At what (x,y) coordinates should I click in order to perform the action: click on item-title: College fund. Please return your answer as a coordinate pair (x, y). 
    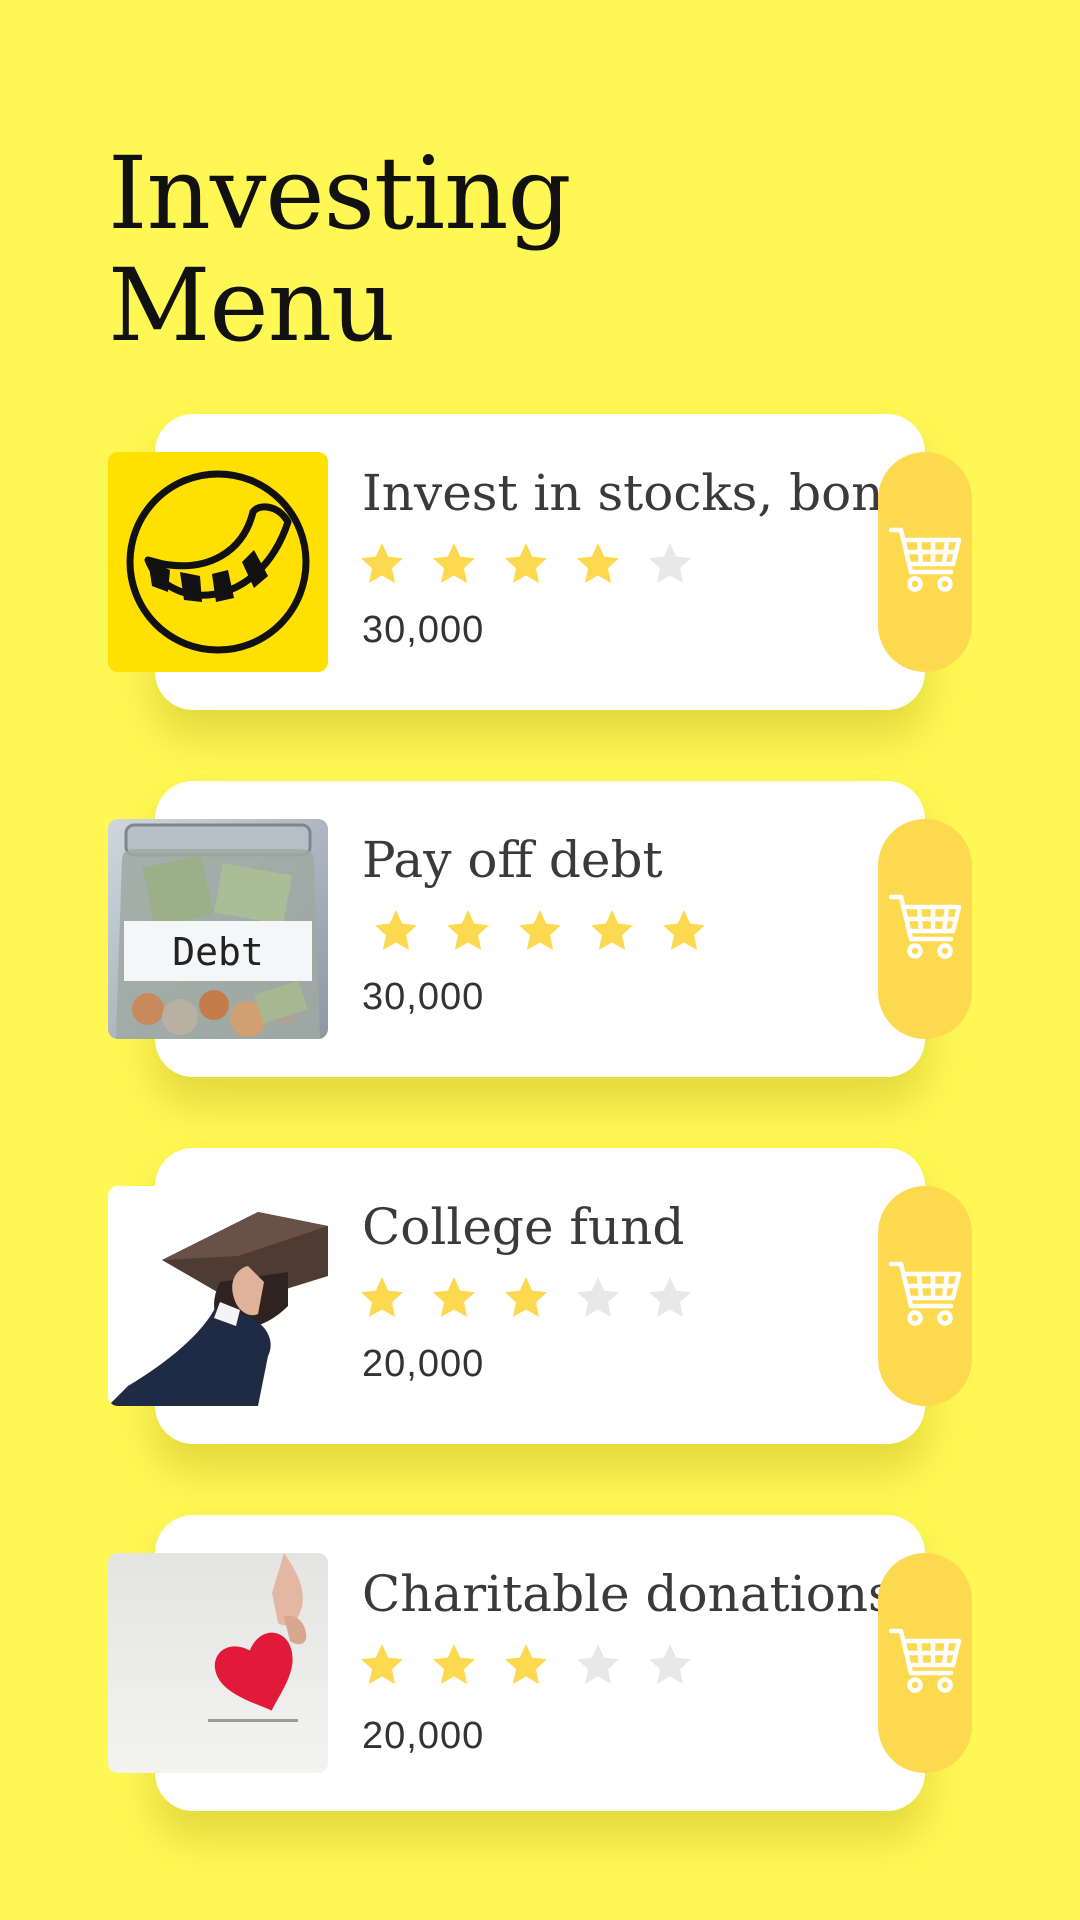
    Looking at the image, I should click on (523, 1227).